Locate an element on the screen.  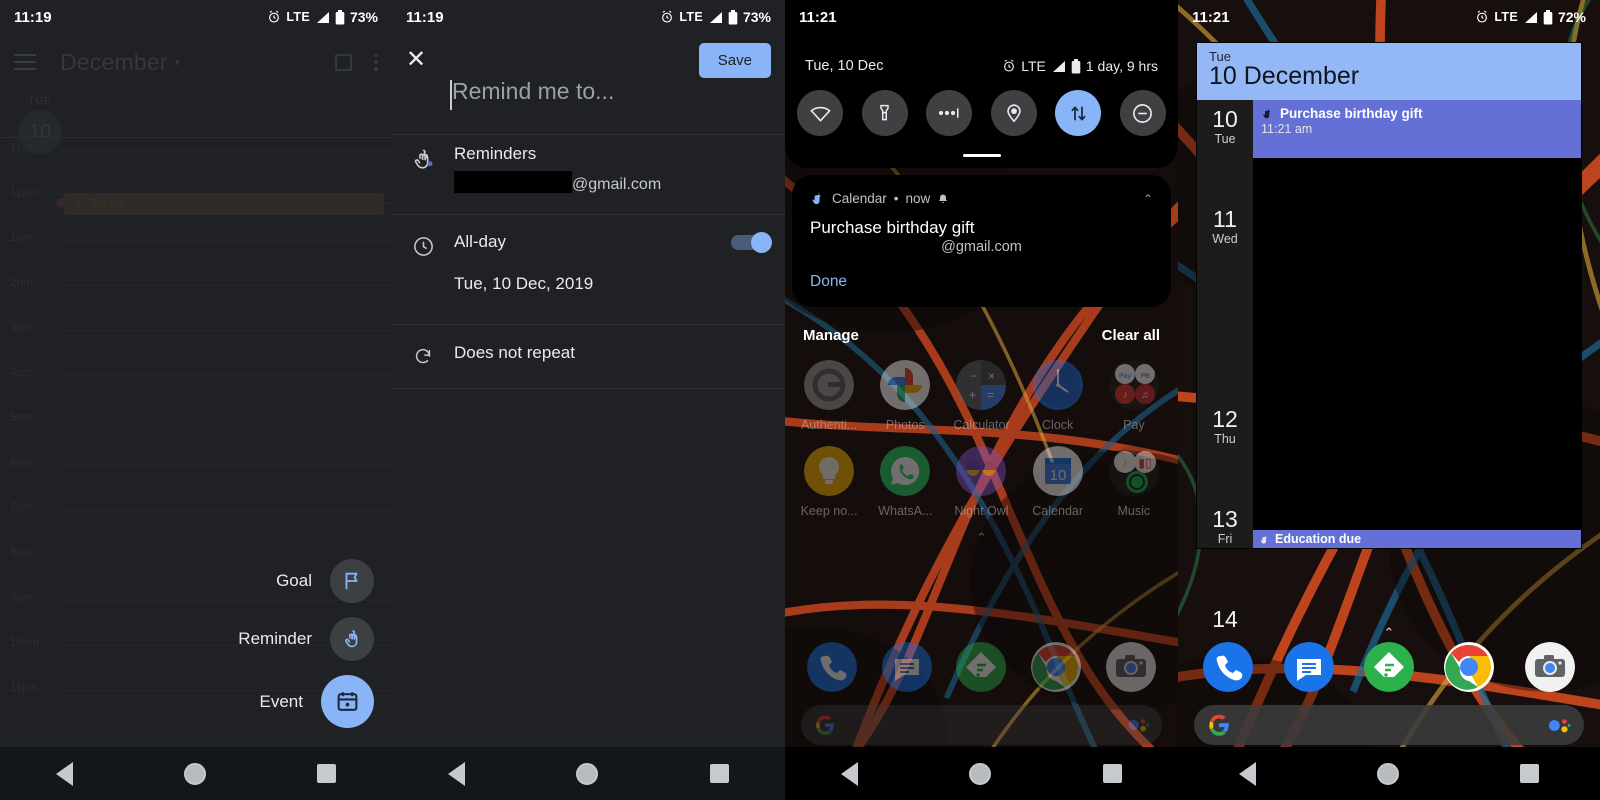
hour-divider is located at coordinates (227, 330).